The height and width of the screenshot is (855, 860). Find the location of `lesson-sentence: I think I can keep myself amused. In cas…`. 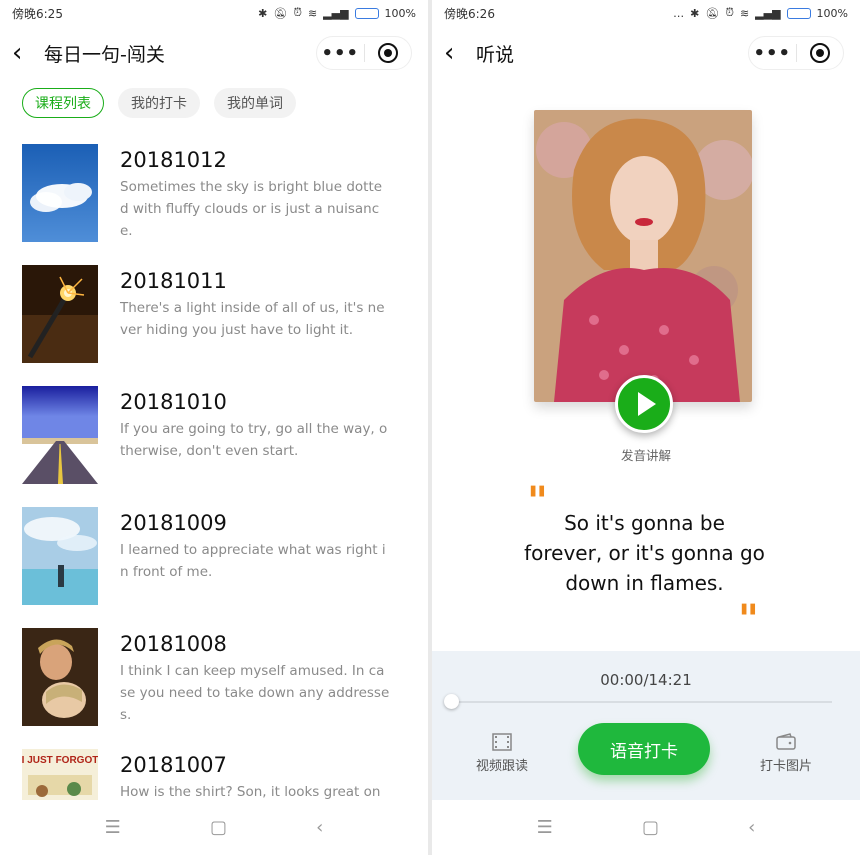

lesson-sentence: I think I can keep myself amused. In cas… is located at coordinates (255, 693).